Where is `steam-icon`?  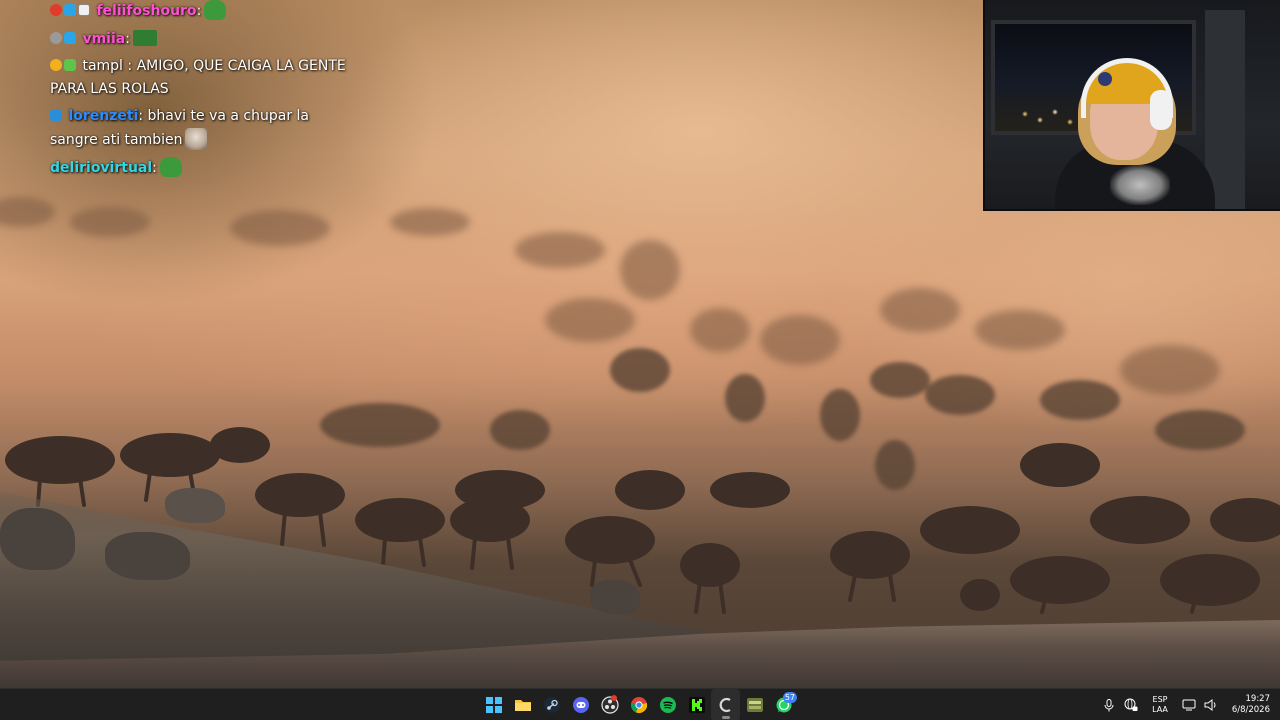 steam-icon is located at coordinates (551, 705).